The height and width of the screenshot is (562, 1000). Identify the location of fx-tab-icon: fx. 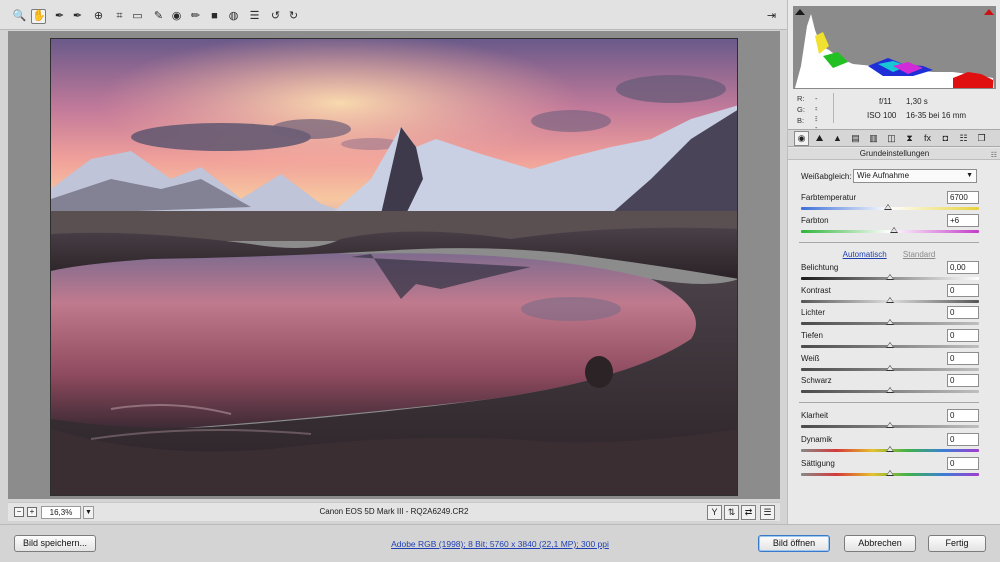
(927, 138).